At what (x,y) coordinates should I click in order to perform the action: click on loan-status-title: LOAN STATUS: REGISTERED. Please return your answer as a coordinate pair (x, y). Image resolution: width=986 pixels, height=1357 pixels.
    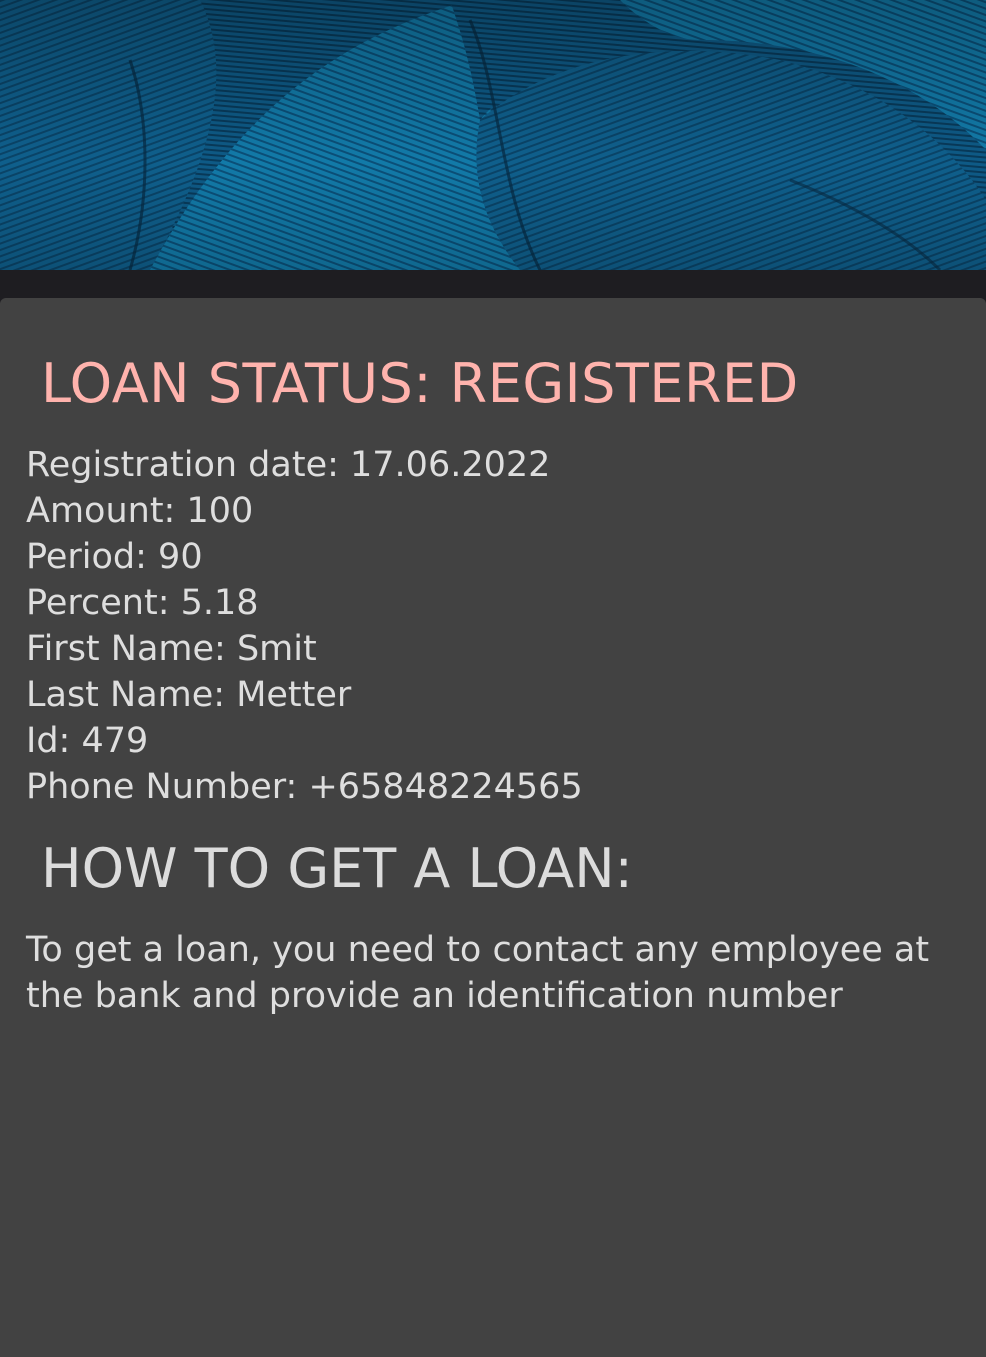
    Looking at the image, I should click on (420, 383).